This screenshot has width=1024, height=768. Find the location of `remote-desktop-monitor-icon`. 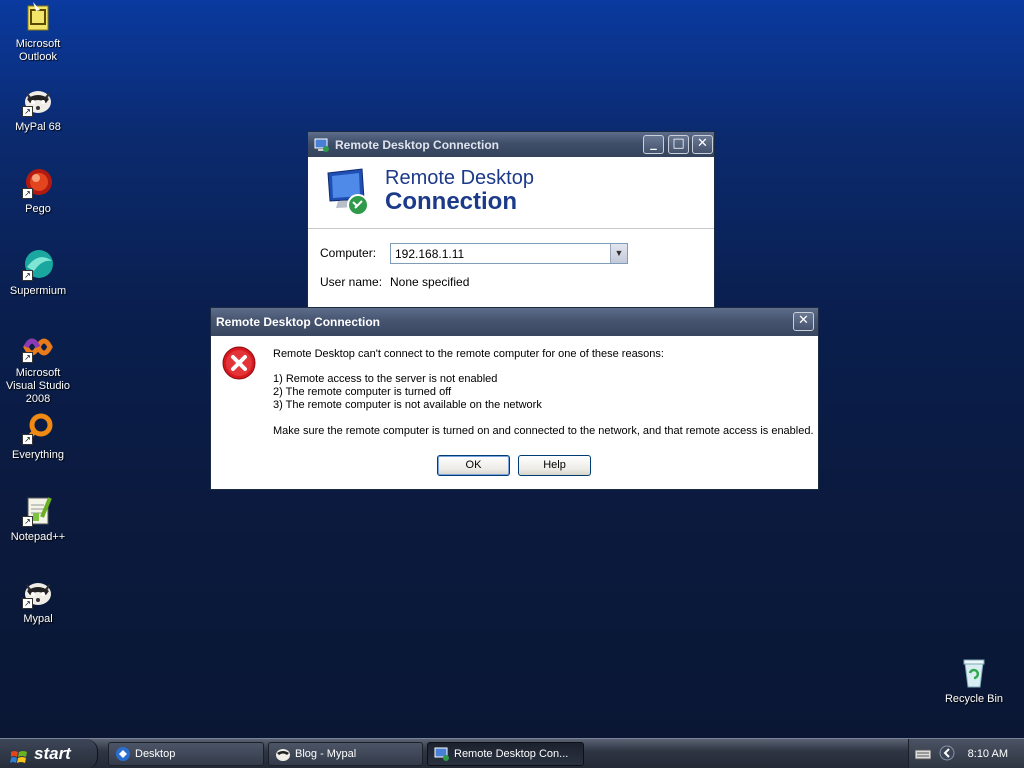

remote-desktop-monitor-icon is located at coordinates (348, 191).